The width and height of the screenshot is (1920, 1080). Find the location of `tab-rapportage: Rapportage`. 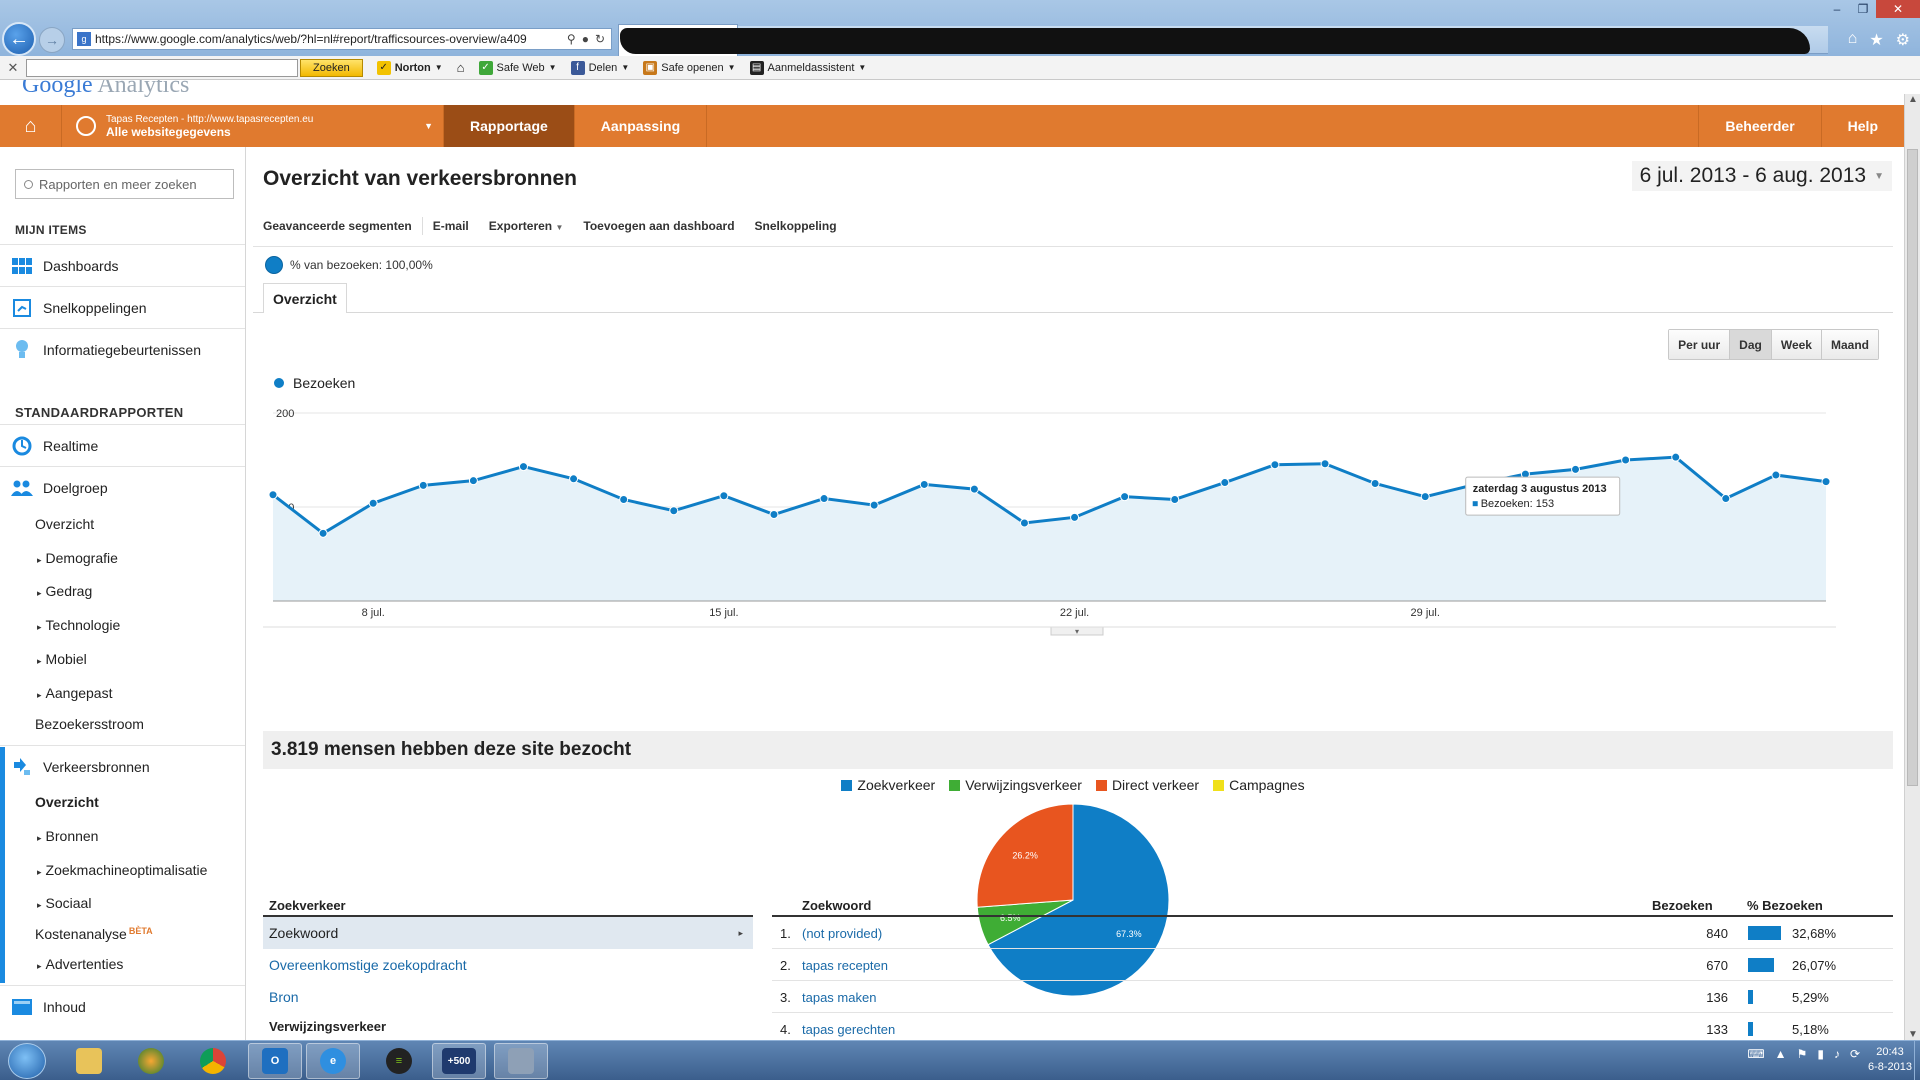

tab-rapportage: Rapportage is located at coordinates (509, 126).